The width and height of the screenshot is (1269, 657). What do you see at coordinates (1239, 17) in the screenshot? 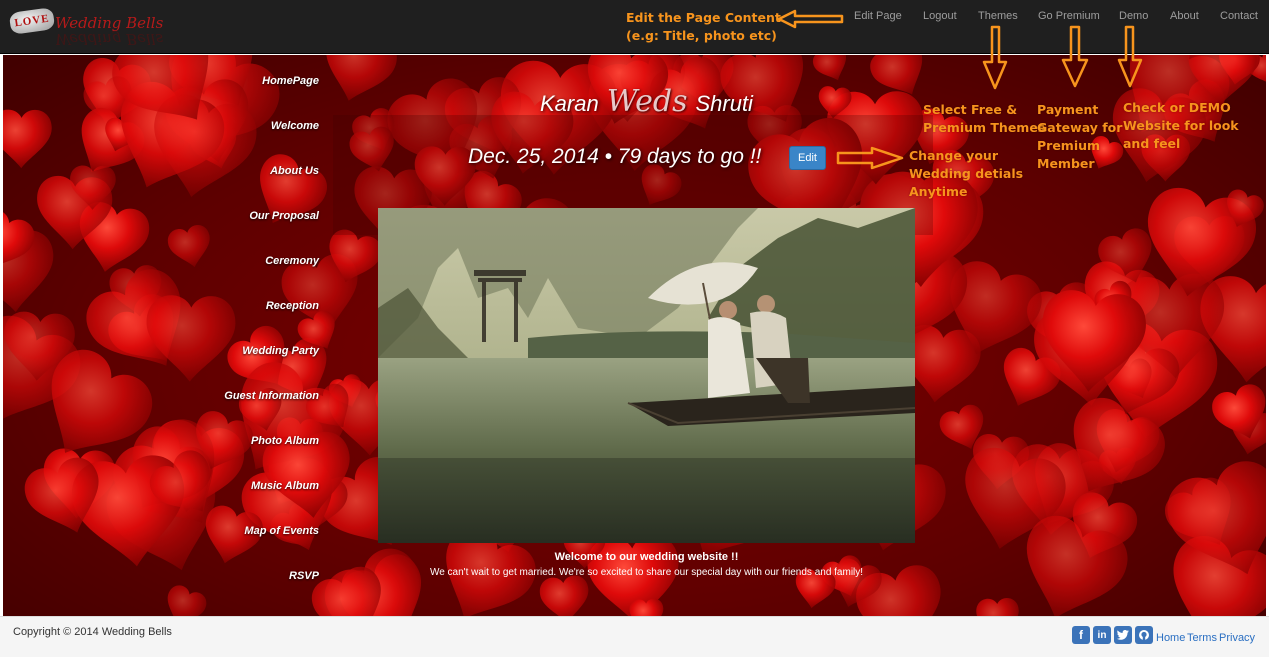
I see `nav-contact: Contact` at bounding box center [1239, 17].